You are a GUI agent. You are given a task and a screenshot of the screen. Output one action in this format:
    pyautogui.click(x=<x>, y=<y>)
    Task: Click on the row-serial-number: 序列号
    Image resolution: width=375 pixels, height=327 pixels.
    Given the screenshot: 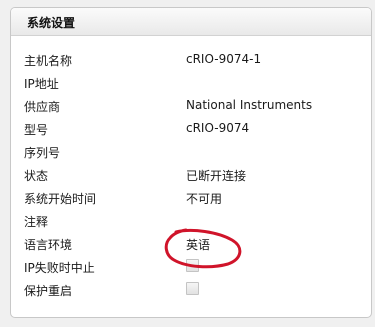 What is the action you would take?
    pyautogui.click(x=191, y=152)
    